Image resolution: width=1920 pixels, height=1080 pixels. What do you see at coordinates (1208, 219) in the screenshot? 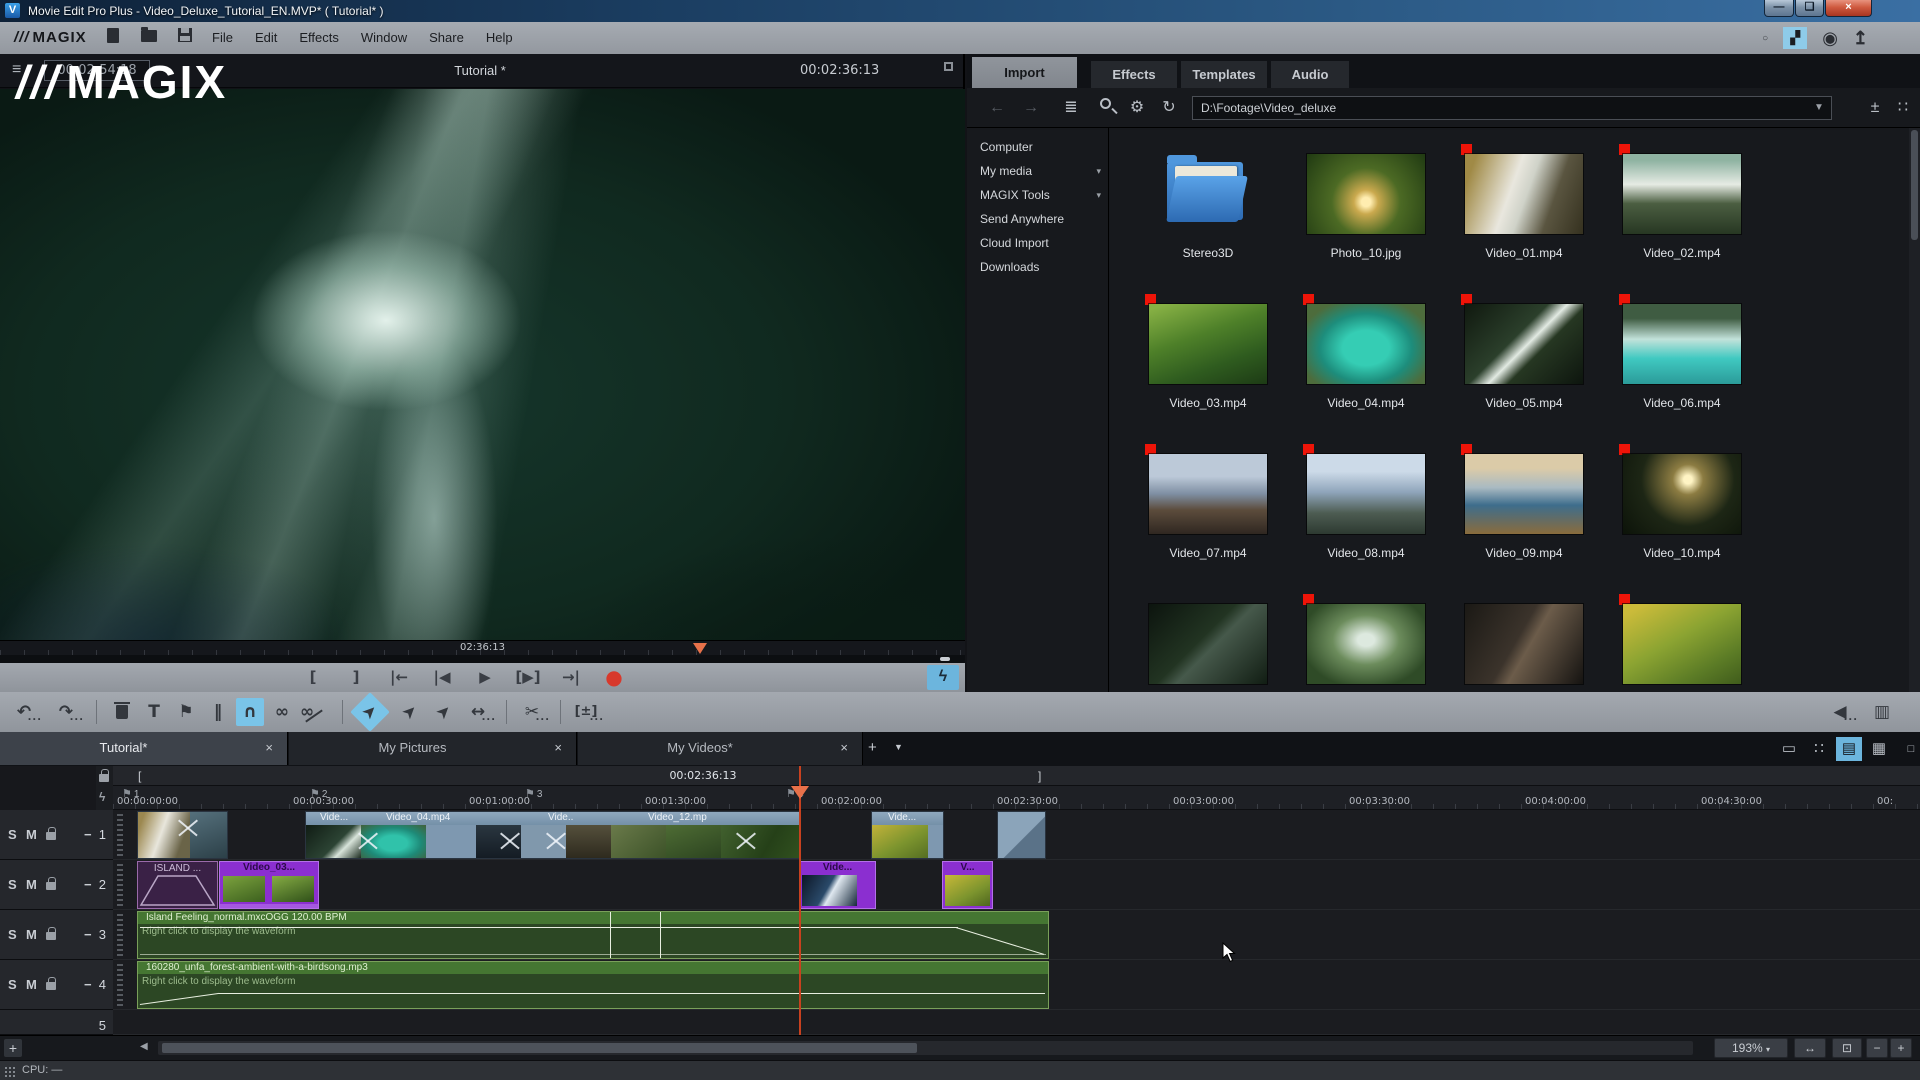
I see `media-item-stereo3d: Stereo3D` at bounding box center [1208, 219].